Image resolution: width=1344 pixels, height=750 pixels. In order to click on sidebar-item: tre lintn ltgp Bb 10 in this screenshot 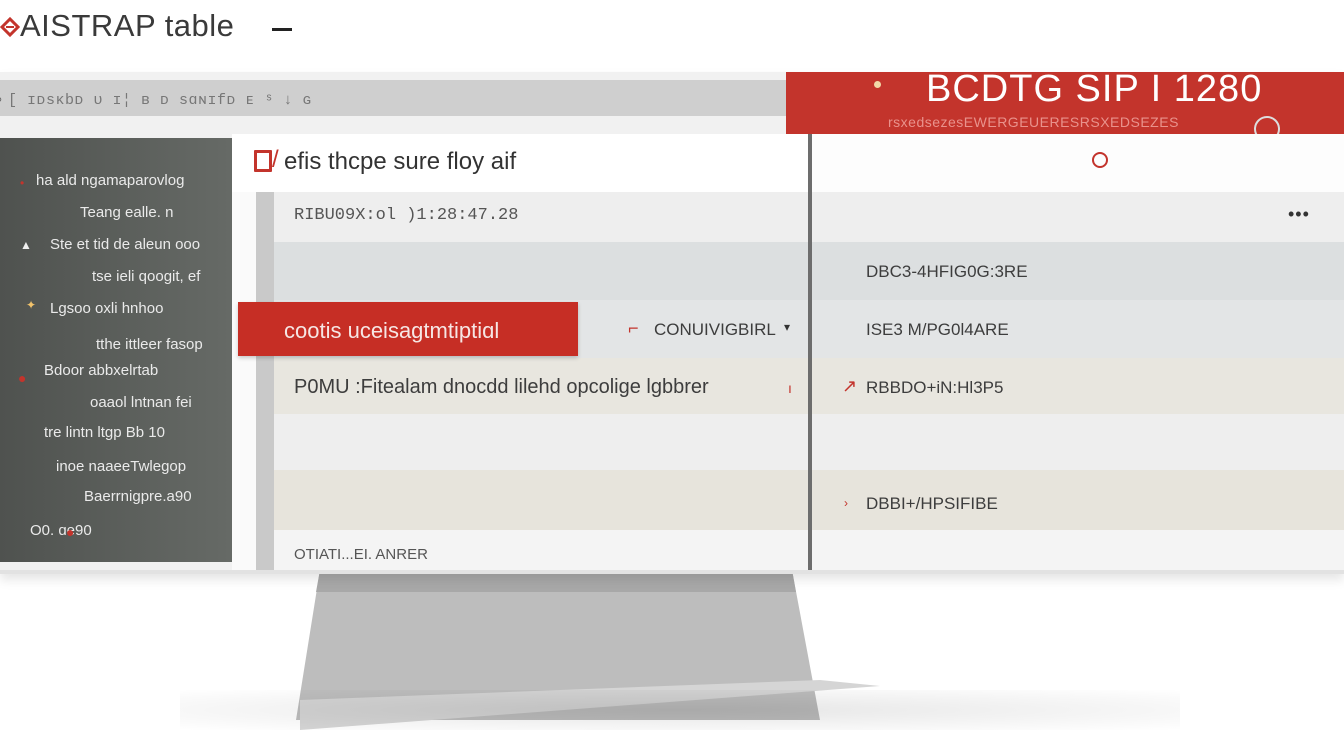, I will do `click(104, 432)`.